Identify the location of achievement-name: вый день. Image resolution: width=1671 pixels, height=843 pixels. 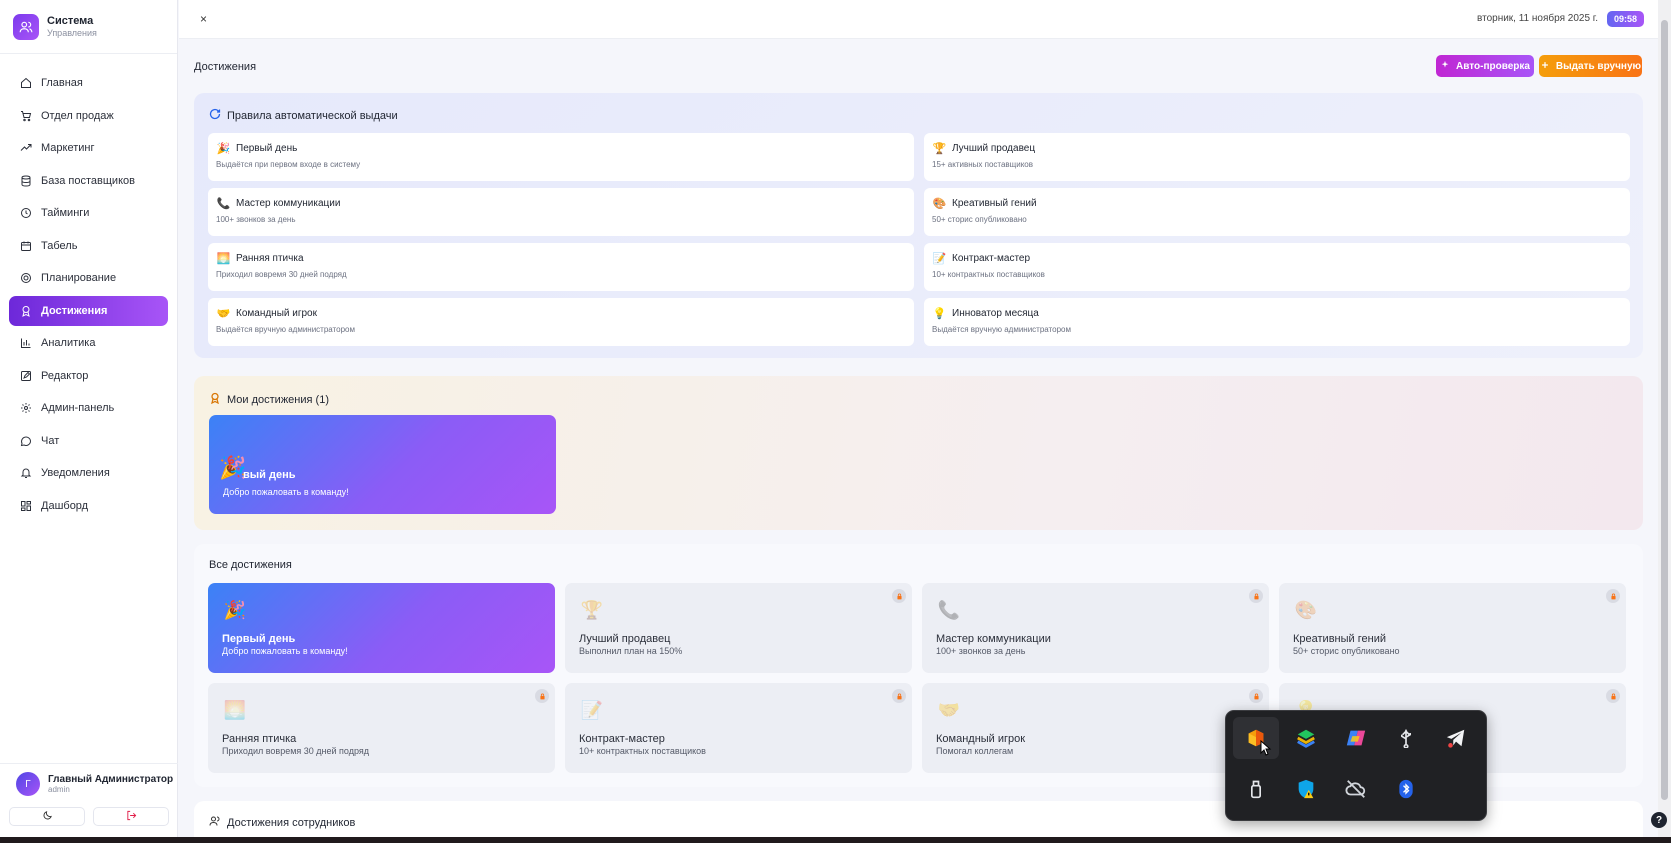
(269, 475).